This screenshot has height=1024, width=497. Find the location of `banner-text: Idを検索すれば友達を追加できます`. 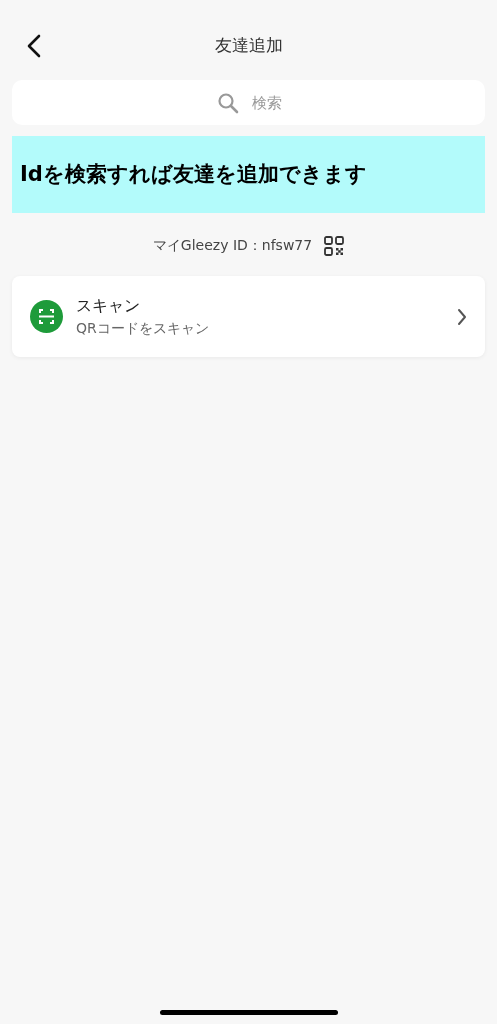

banner-text: Idを検索すれば友達を追加できます is located at coordinates (193, 174).